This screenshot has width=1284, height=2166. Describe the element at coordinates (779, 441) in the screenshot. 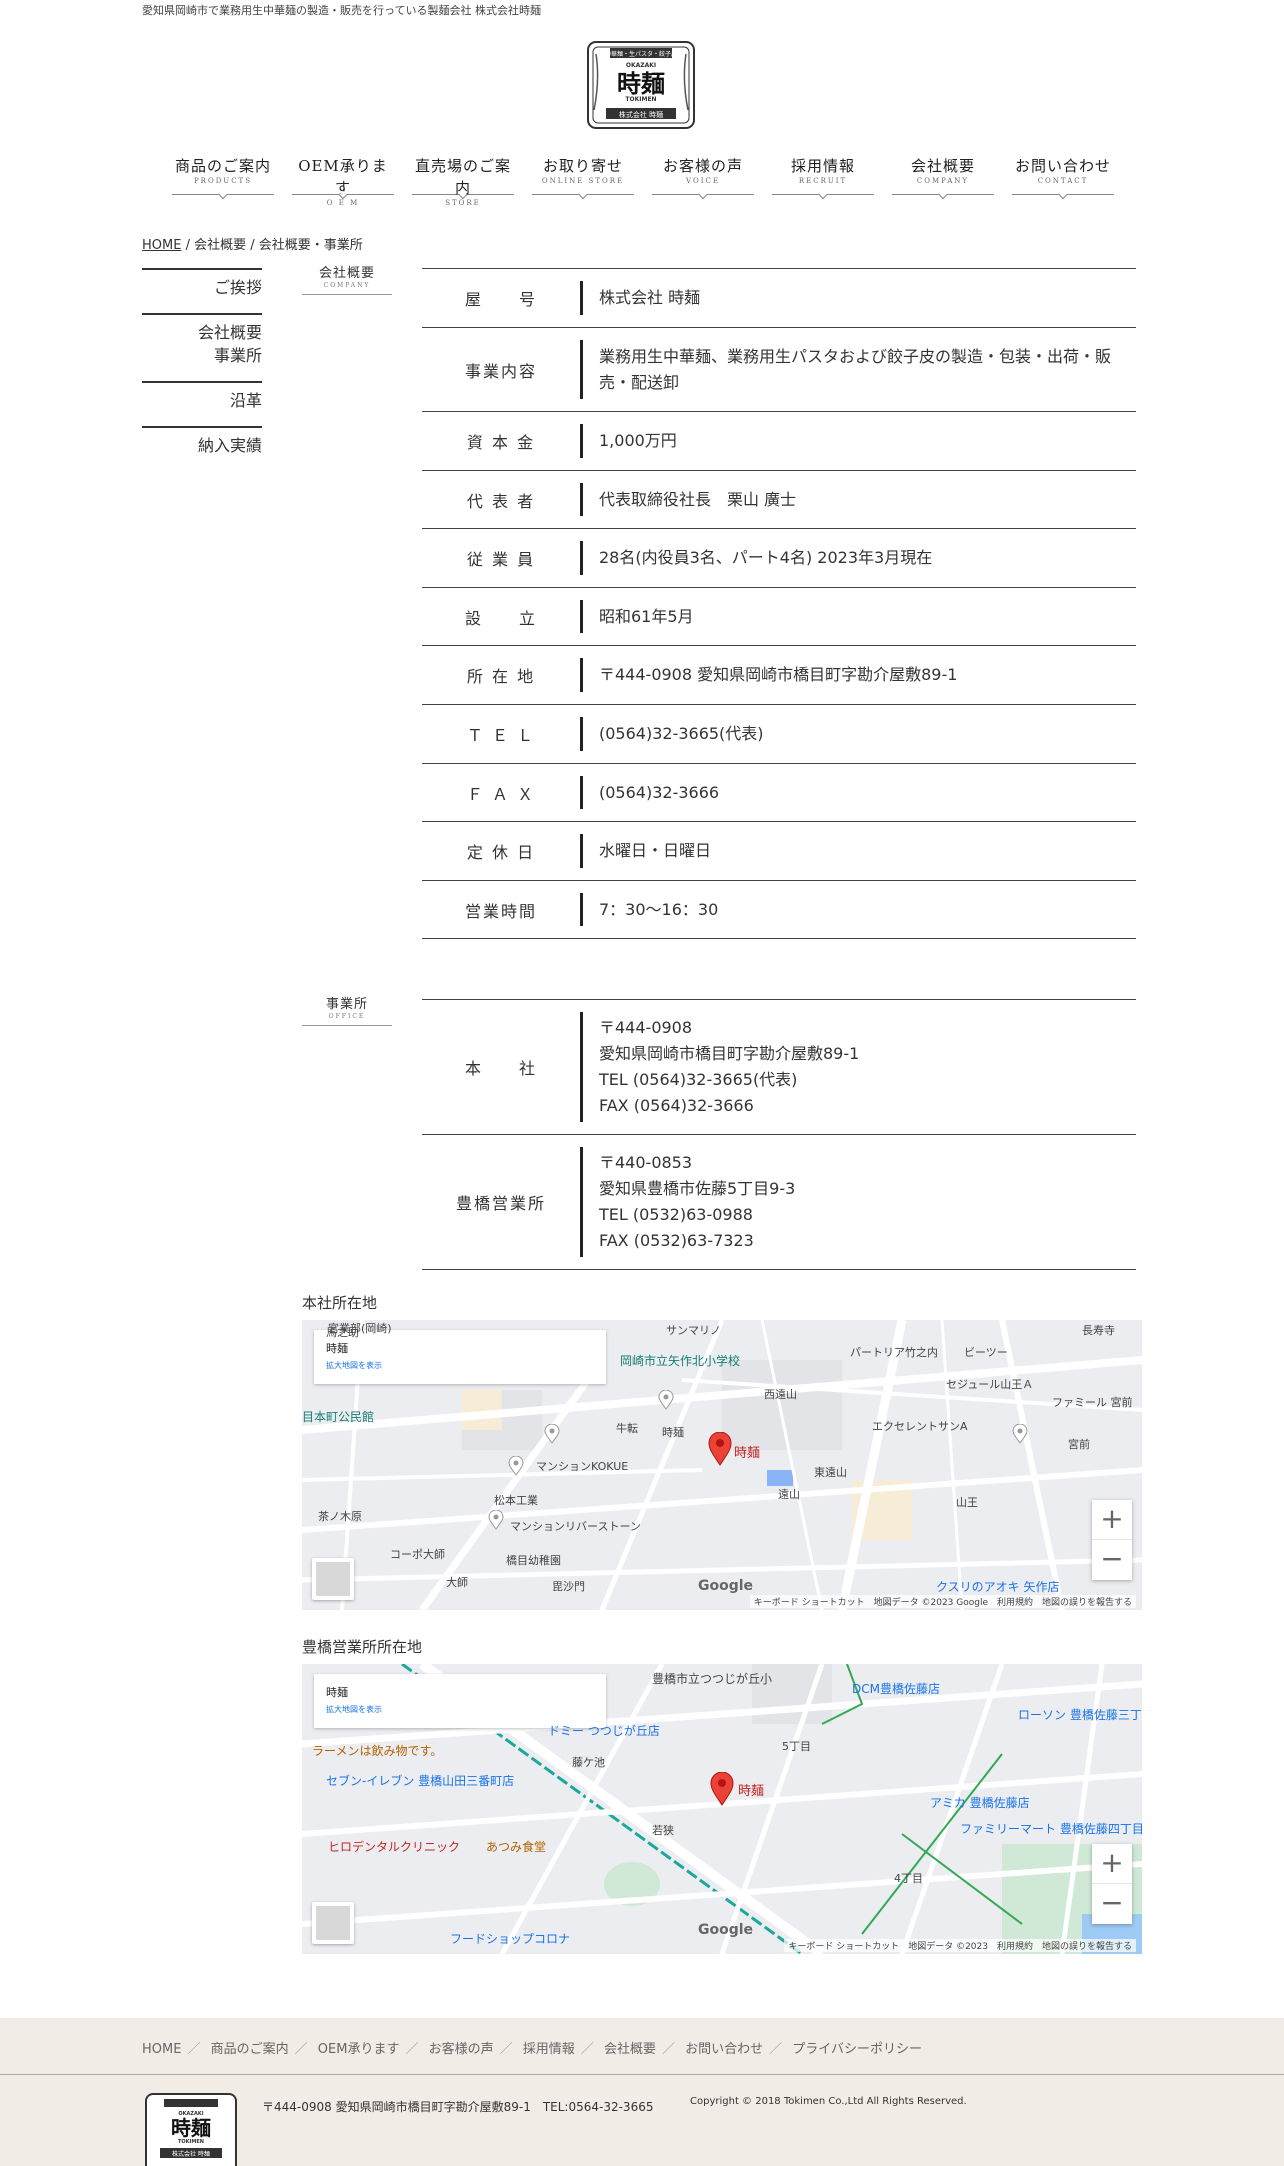

I see `table-row: 資 本 金 1,000万円` at that location.